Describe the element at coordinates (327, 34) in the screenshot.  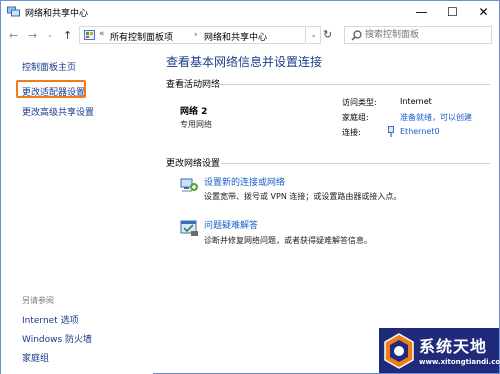
I see `refresh-icon: ↻` at that location.